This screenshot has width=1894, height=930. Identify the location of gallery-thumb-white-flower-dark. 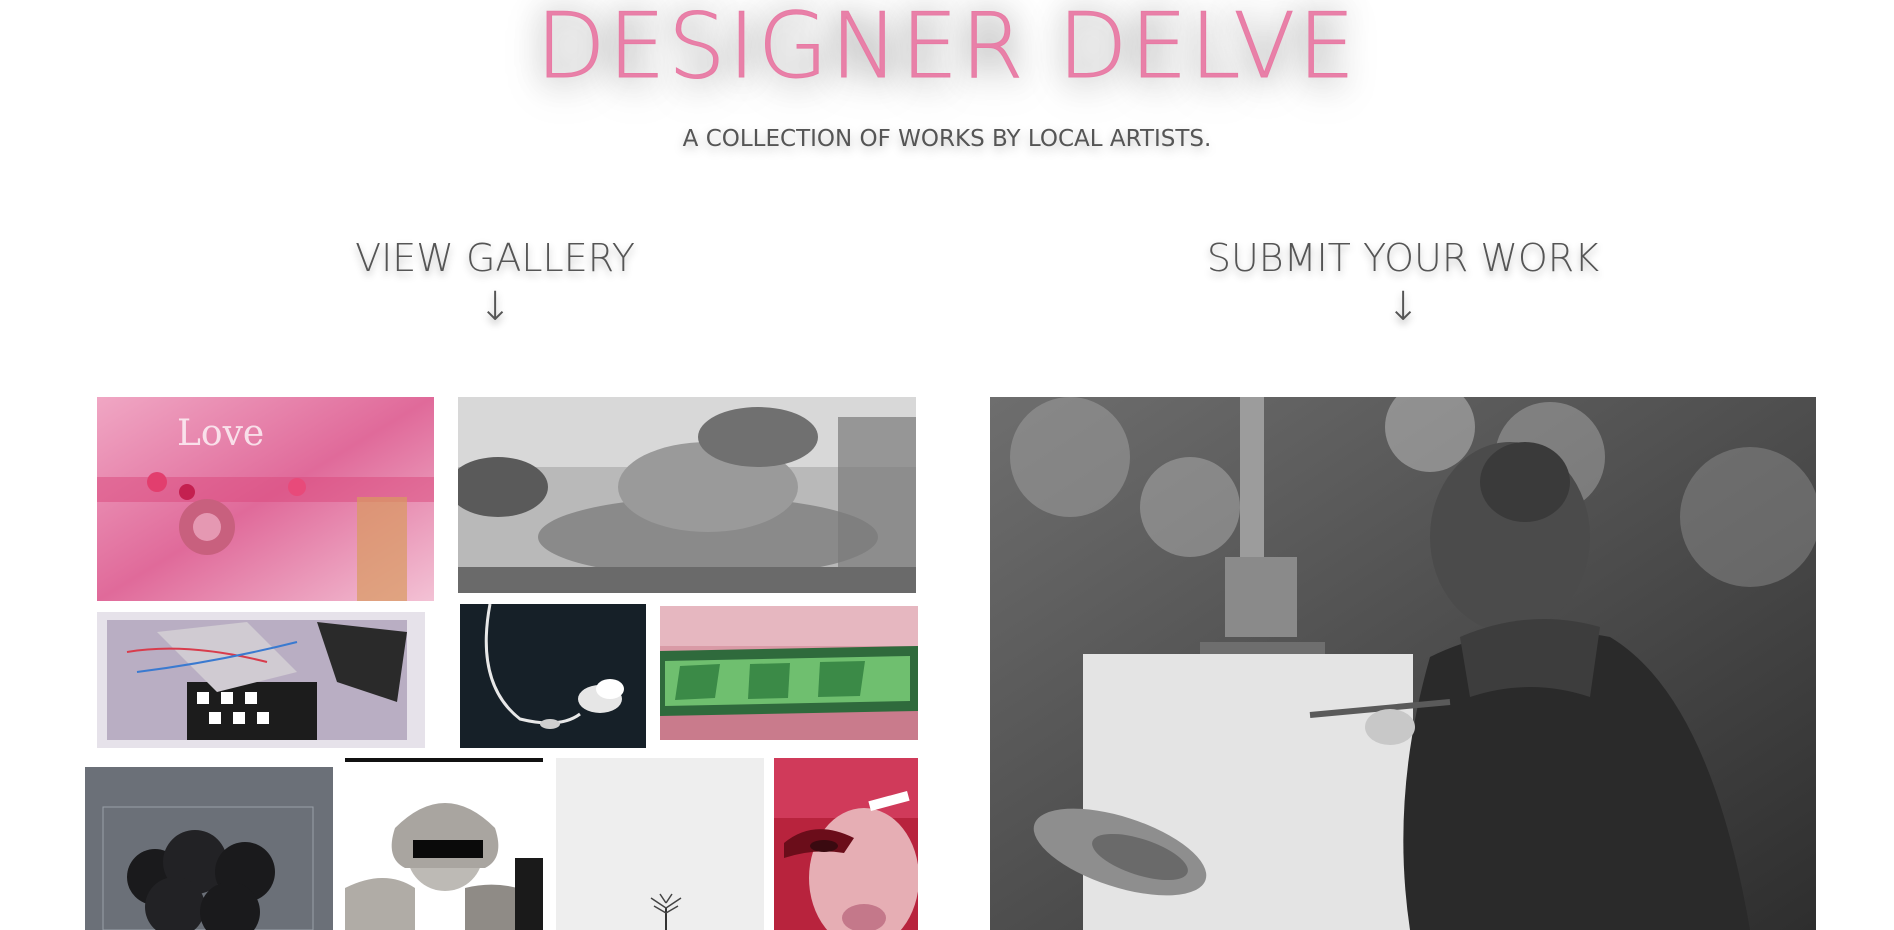
(553, 676).